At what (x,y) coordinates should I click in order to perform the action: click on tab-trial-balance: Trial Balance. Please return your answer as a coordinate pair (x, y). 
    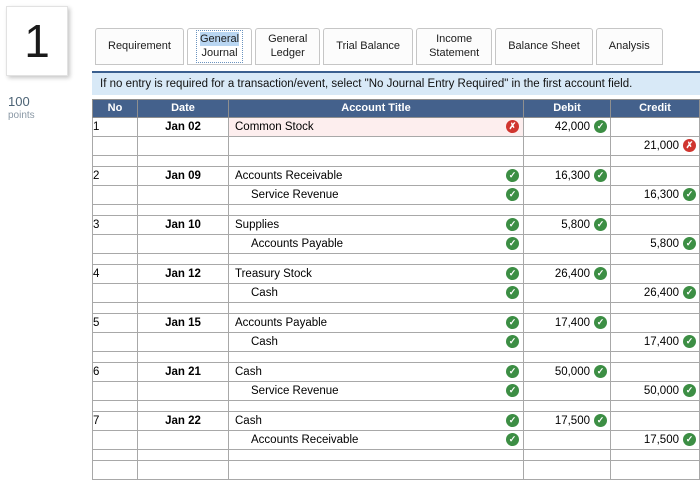
    Looking at the image, I should click on (368, 46).